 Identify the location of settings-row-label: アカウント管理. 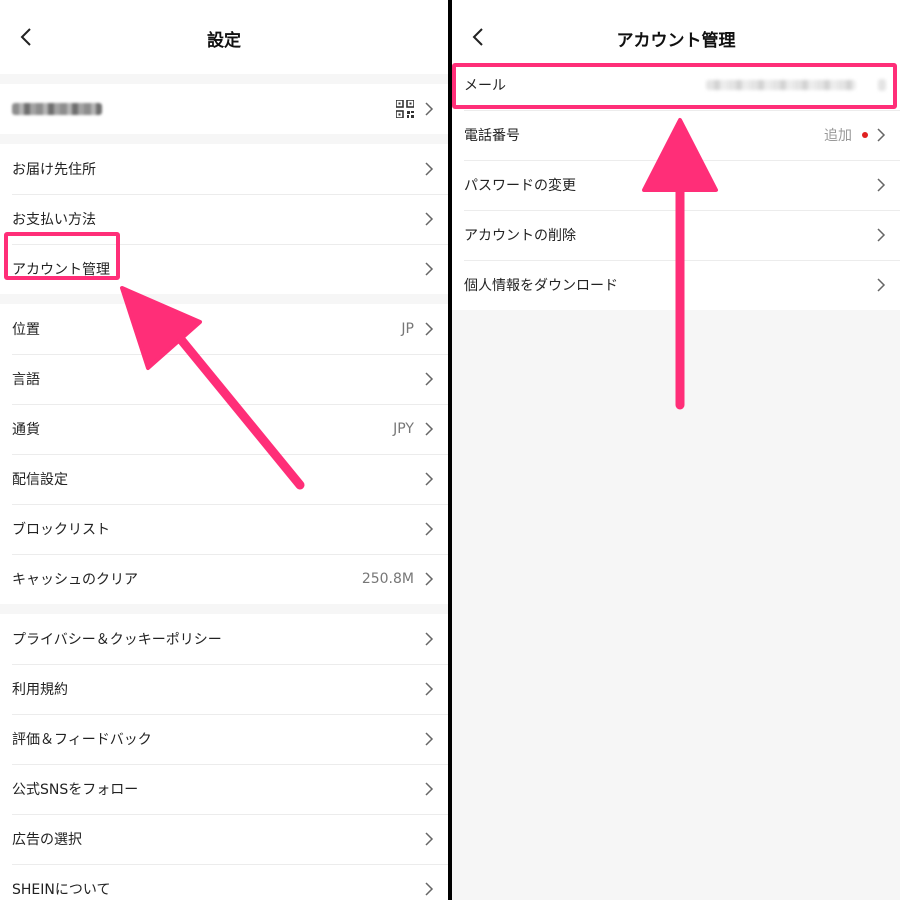
(61, 270).